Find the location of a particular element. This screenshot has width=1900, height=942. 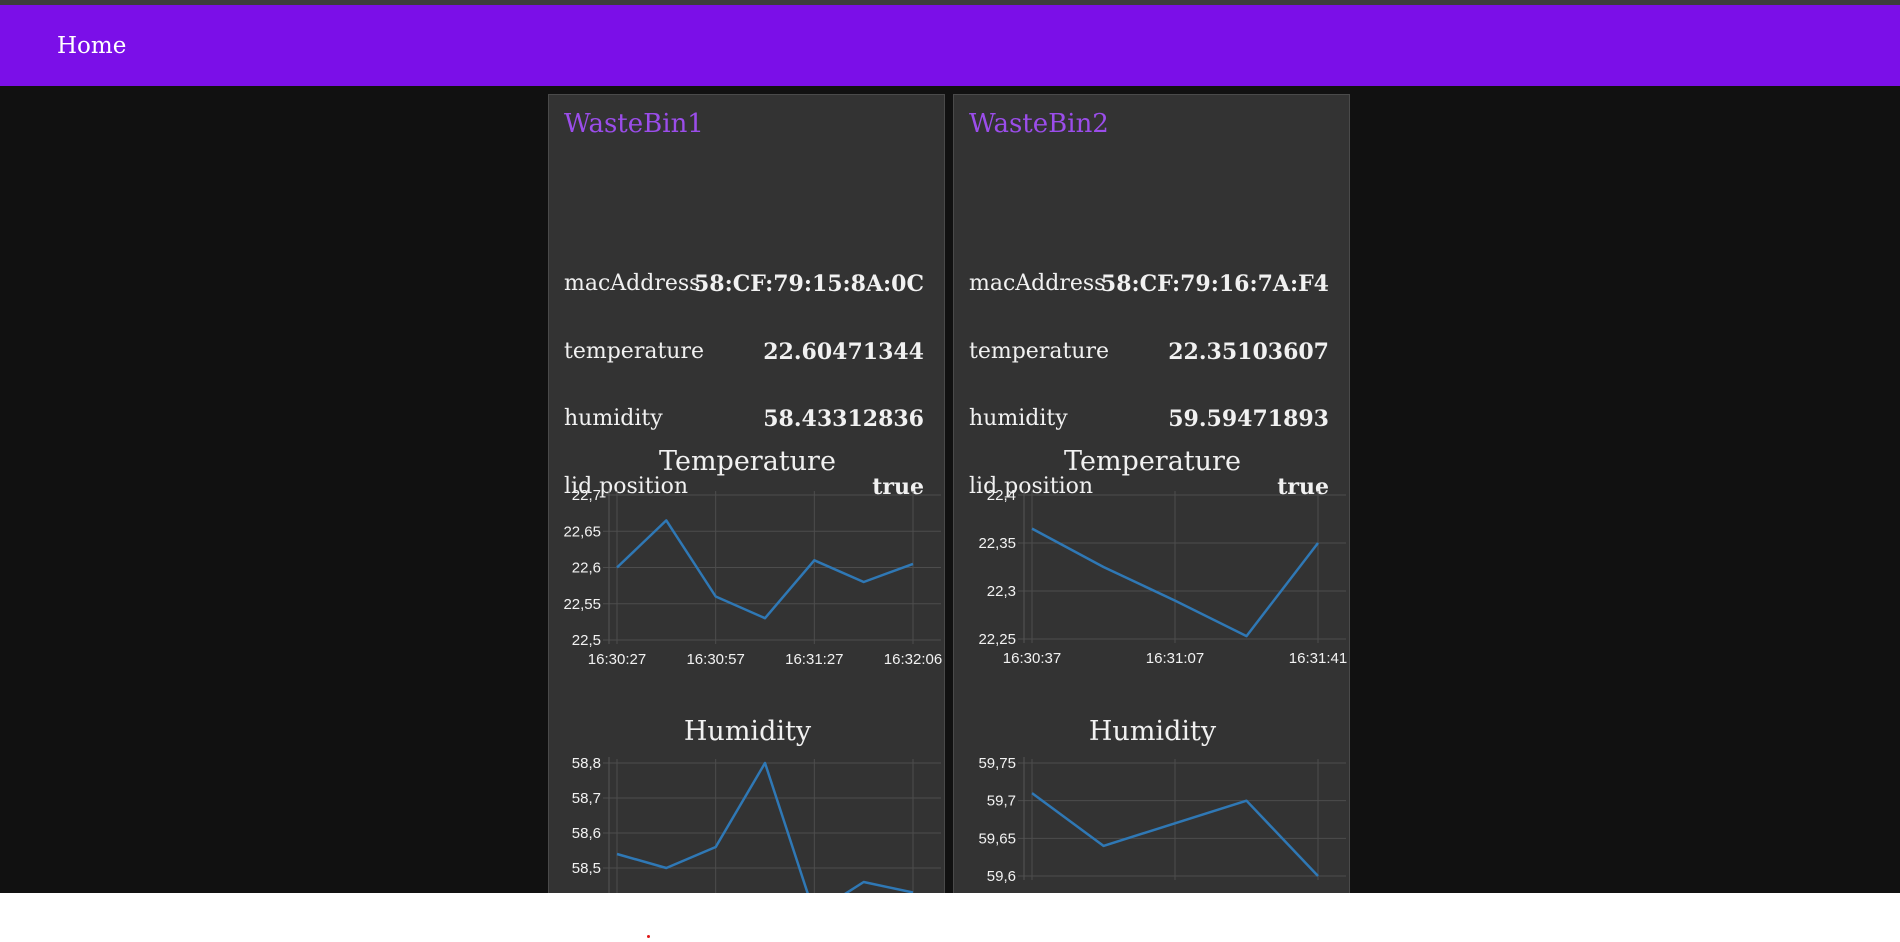

x-tick-label: 16:30:57 is located at coordinates (715, 658).